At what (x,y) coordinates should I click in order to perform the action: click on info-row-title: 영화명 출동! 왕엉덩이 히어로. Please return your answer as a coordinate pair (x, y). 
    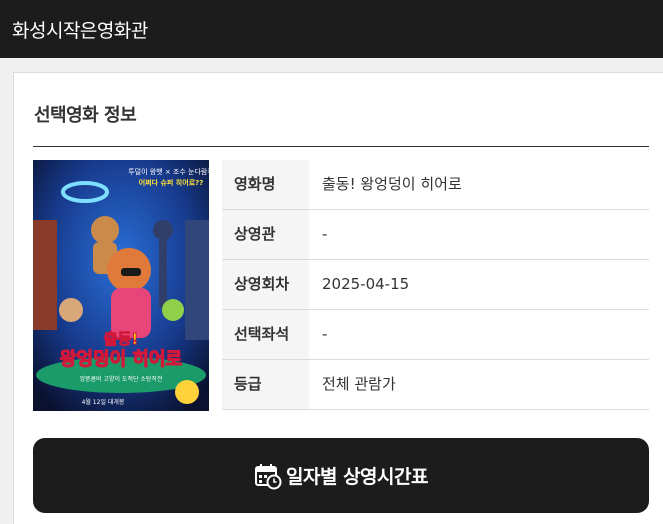
    Looking at the image, I should click on (435, 185).